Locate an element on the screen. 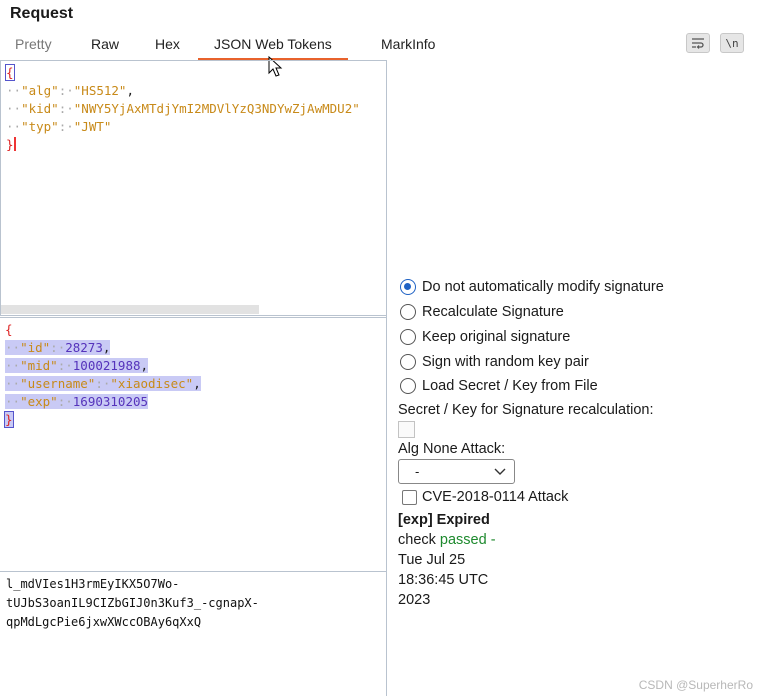 The width and height of the screenshot is (759, 696). header-horizontal-scrollbar is located at coordinates (130, 309).